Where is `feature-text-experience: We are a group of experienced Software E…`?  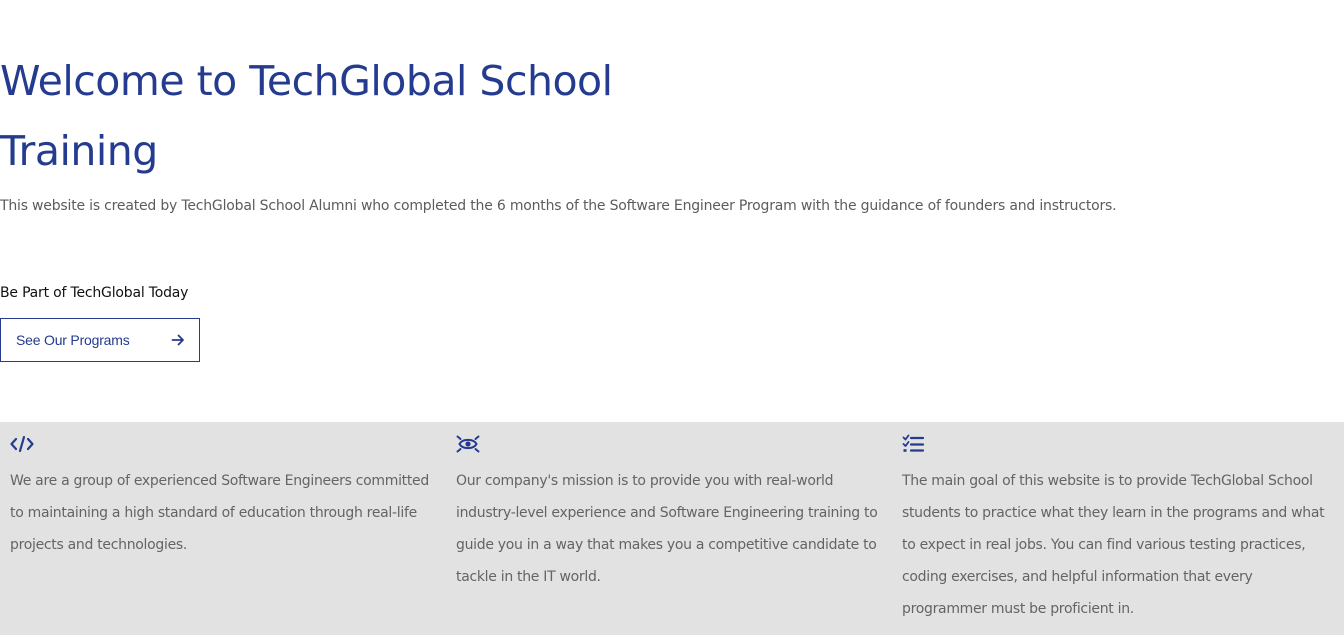 feature-text-experience: We are a group of experienced Software E… is located at coordinates (219, 513).